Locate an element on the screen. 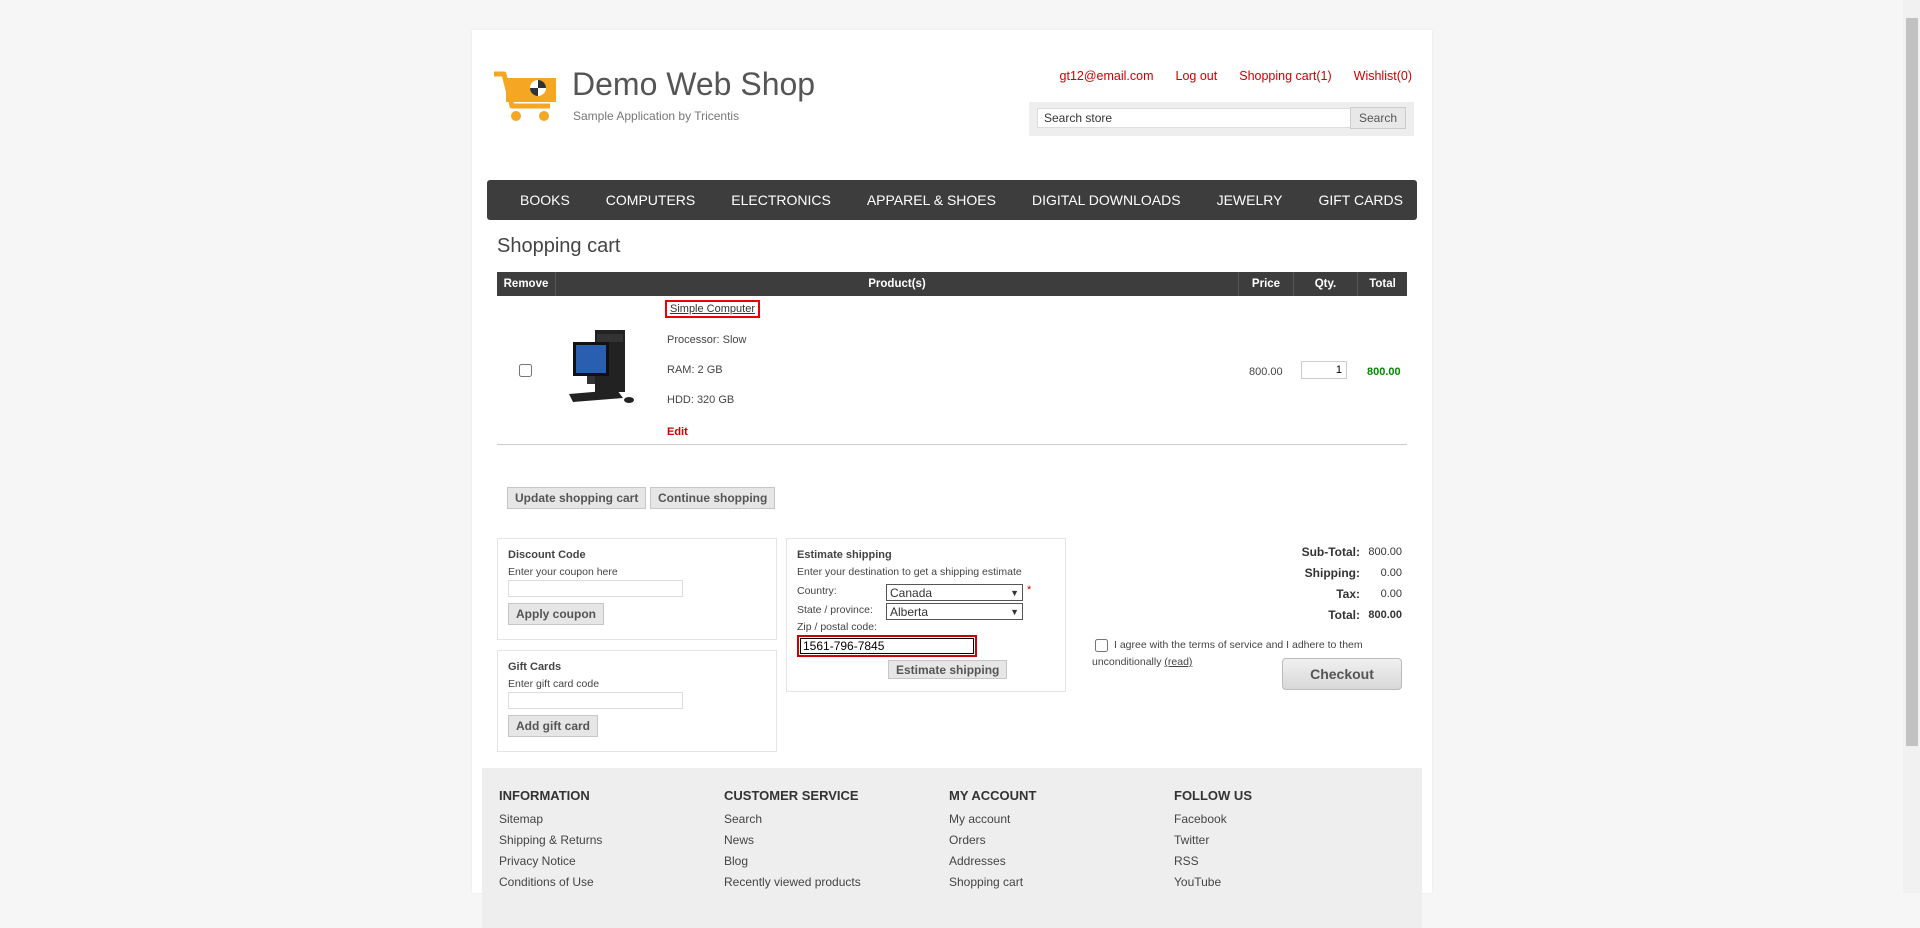 This screenshot has width=1920, height=928. estimate-shipping-button: Estimate shipping is located at coordinates (948, 669).